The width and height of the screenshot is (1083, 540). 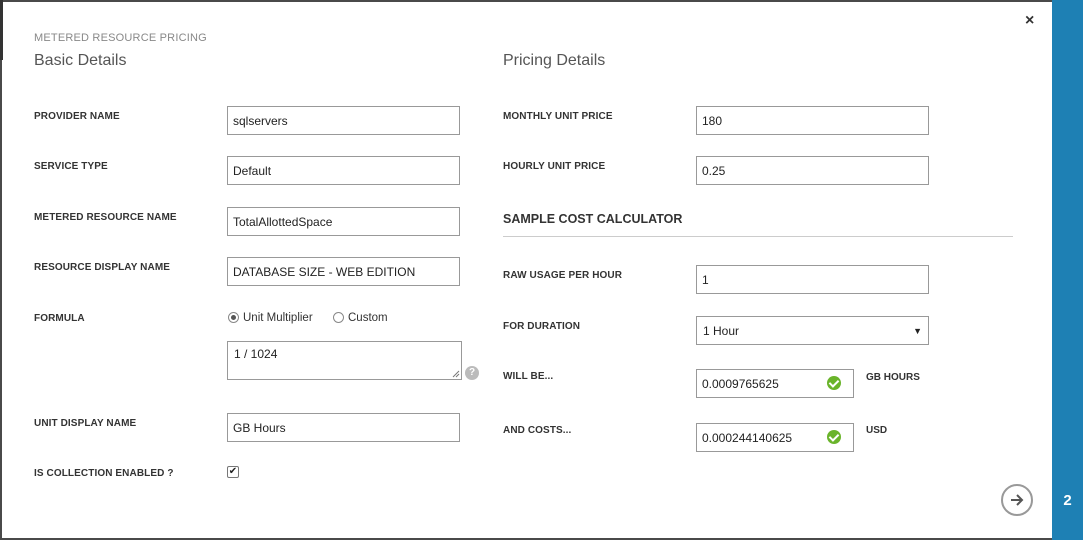 What do you see at coordinates (812, 279) in the screenshot?
I see `raw-usage-input: 1` at bounding box center [812, 279].